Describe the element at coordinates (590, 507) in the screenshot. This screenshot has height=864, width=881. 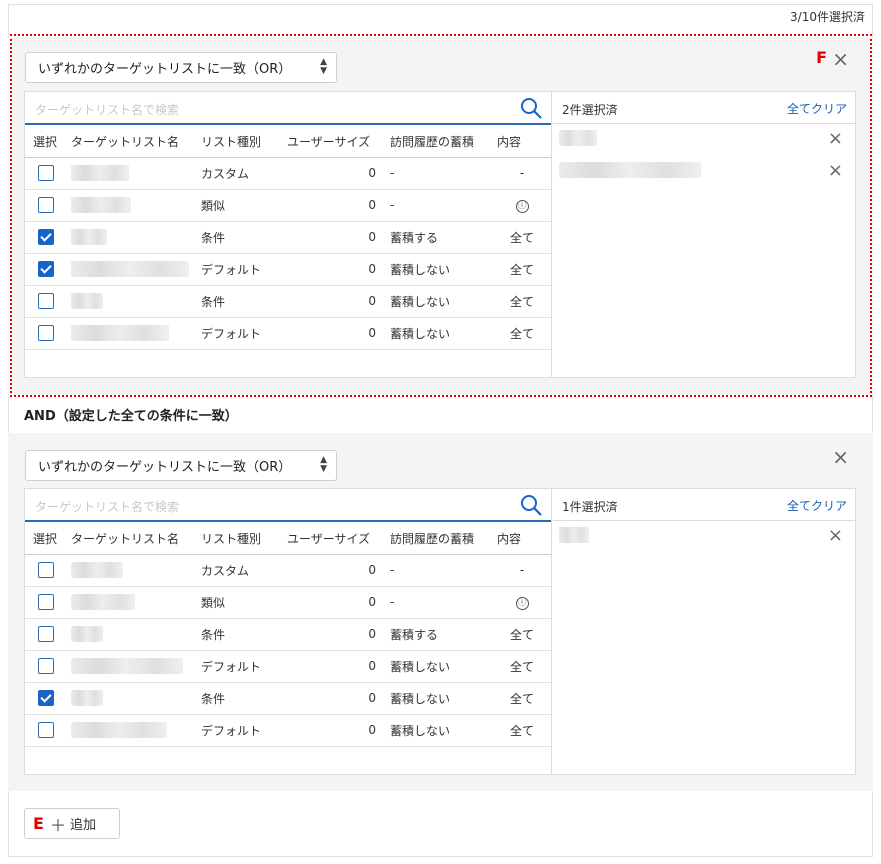
I see `selected-count: 1件選択済` at that location.